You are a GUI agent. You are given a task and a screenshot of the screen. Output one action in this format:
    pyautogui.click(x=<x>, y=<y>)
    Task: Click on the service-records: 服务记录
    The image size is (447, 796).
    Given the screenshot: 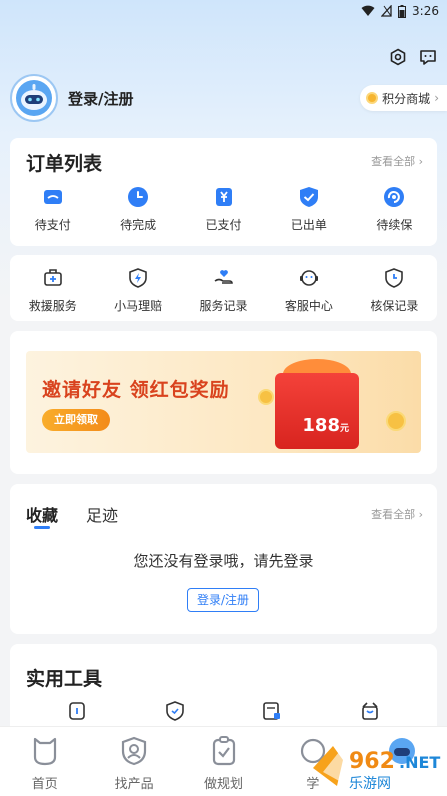 What is the action you would take?
    pyautogui.click(x=223, y=290)
    